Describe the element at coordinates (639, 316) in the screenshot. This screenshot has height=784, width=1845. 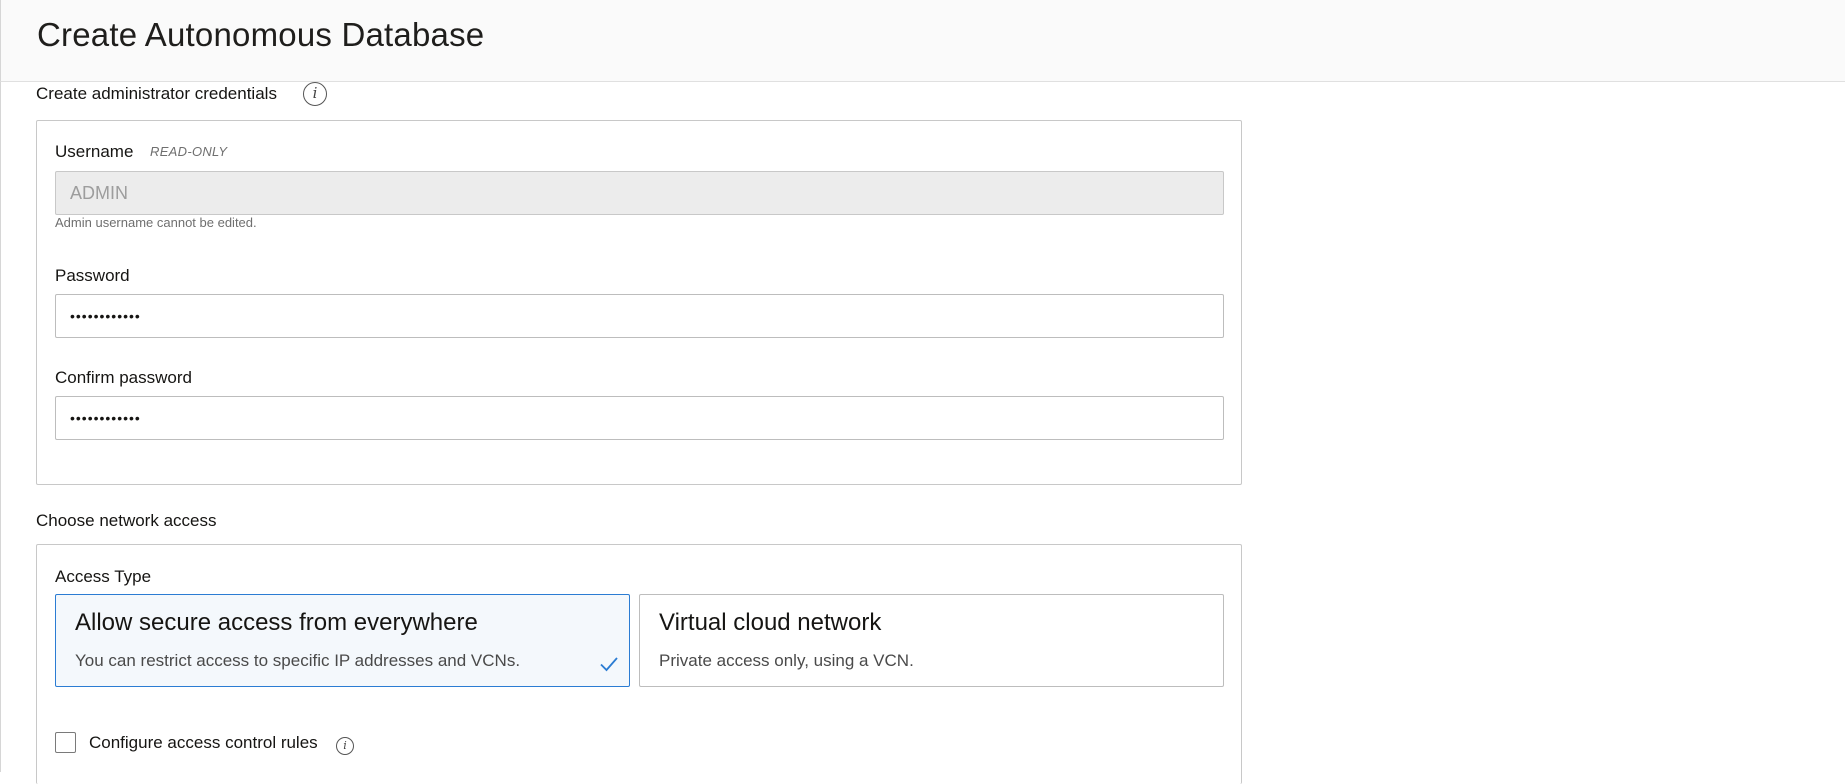
I see `password-input: ••••••••••••` at that location.